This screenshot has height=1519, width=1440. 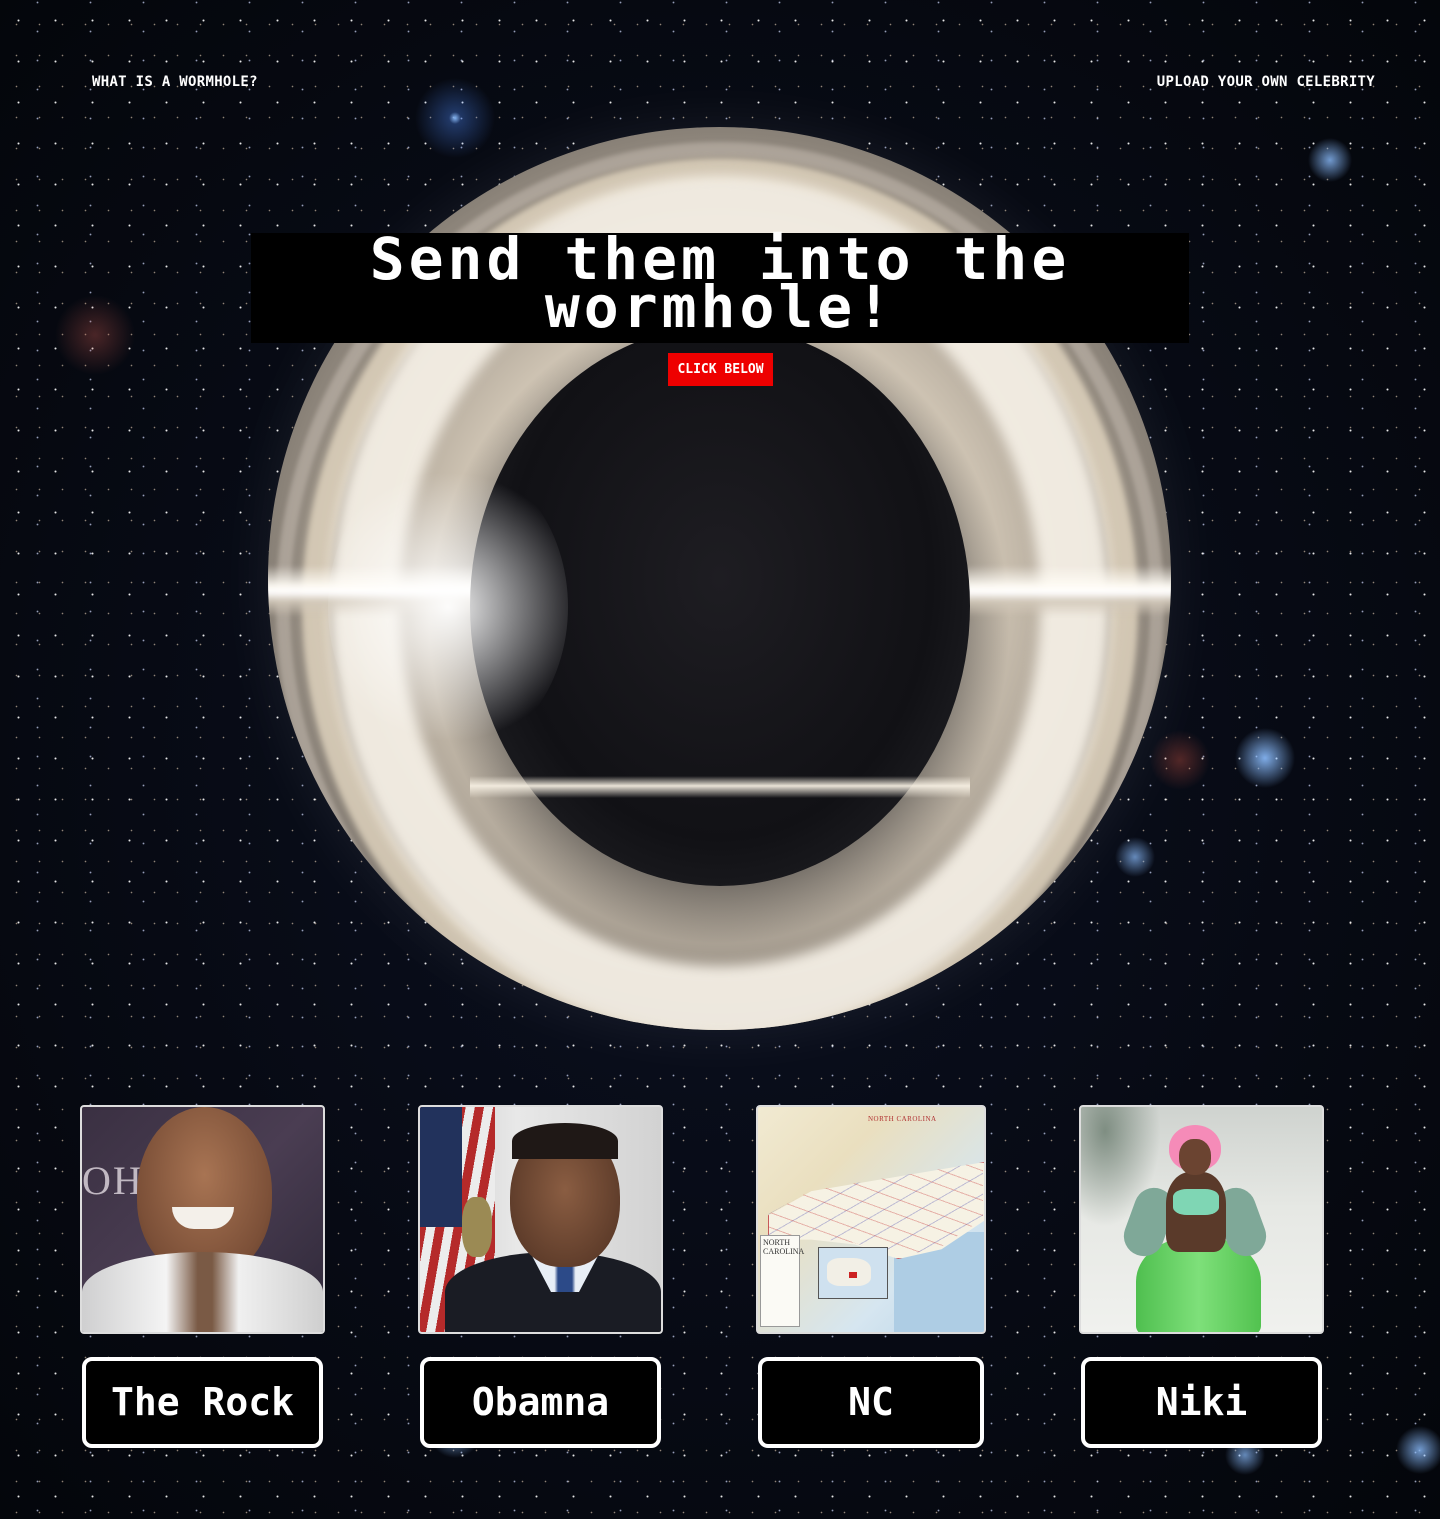 I want to click on face, so click(x=1195, y=1157).